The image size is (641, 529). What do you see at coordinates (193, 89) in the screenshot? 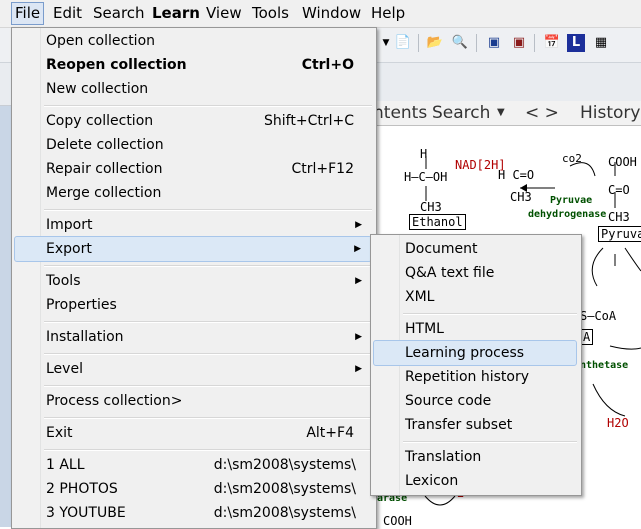
I see `menu-item-new-collection: New collection` at bounding box center [193, 89].